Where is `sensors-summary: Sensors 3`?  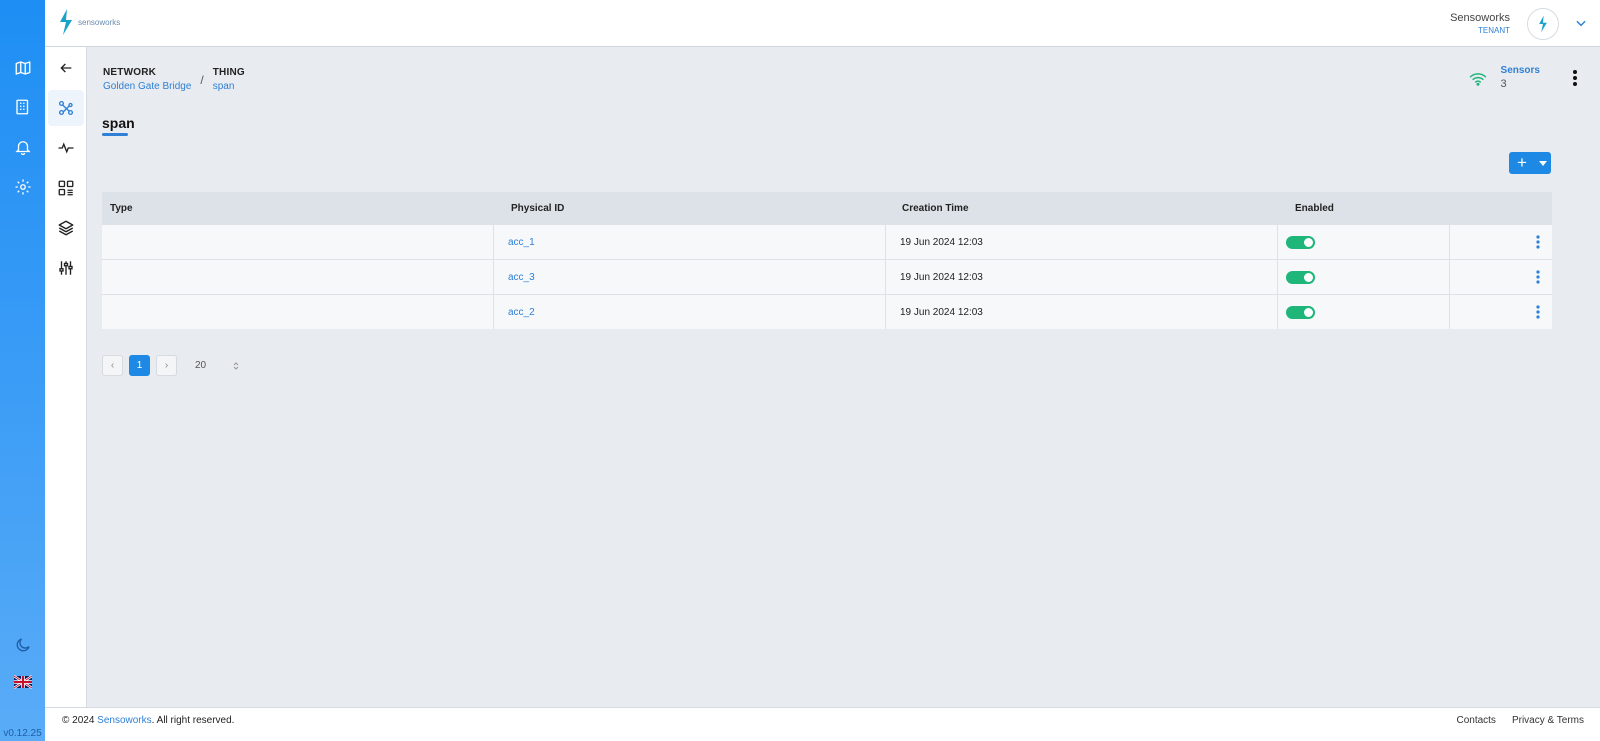
sensors-summary: Sensors 3 is located at coordinates (1504, 77).